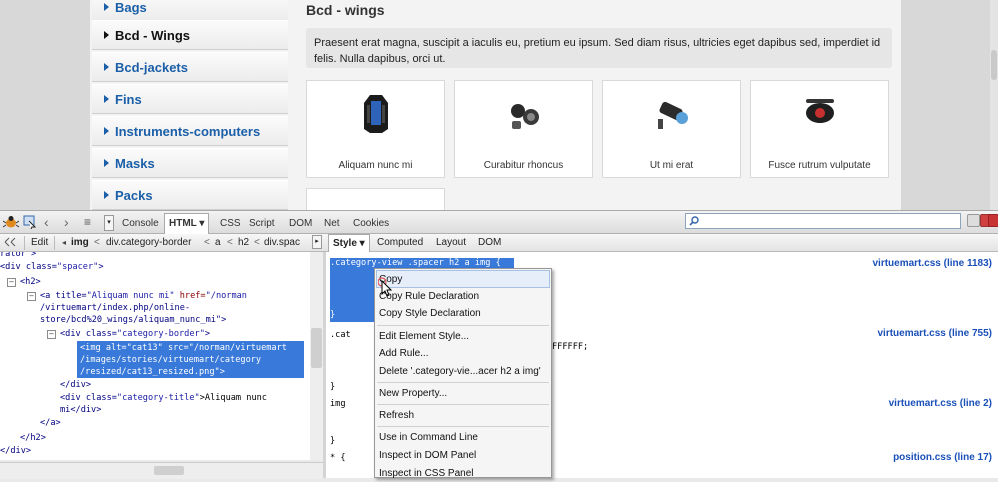  I want to click on menu-item-copy-rule-declaration: Copy Rule Declaration, so click(429, 296).